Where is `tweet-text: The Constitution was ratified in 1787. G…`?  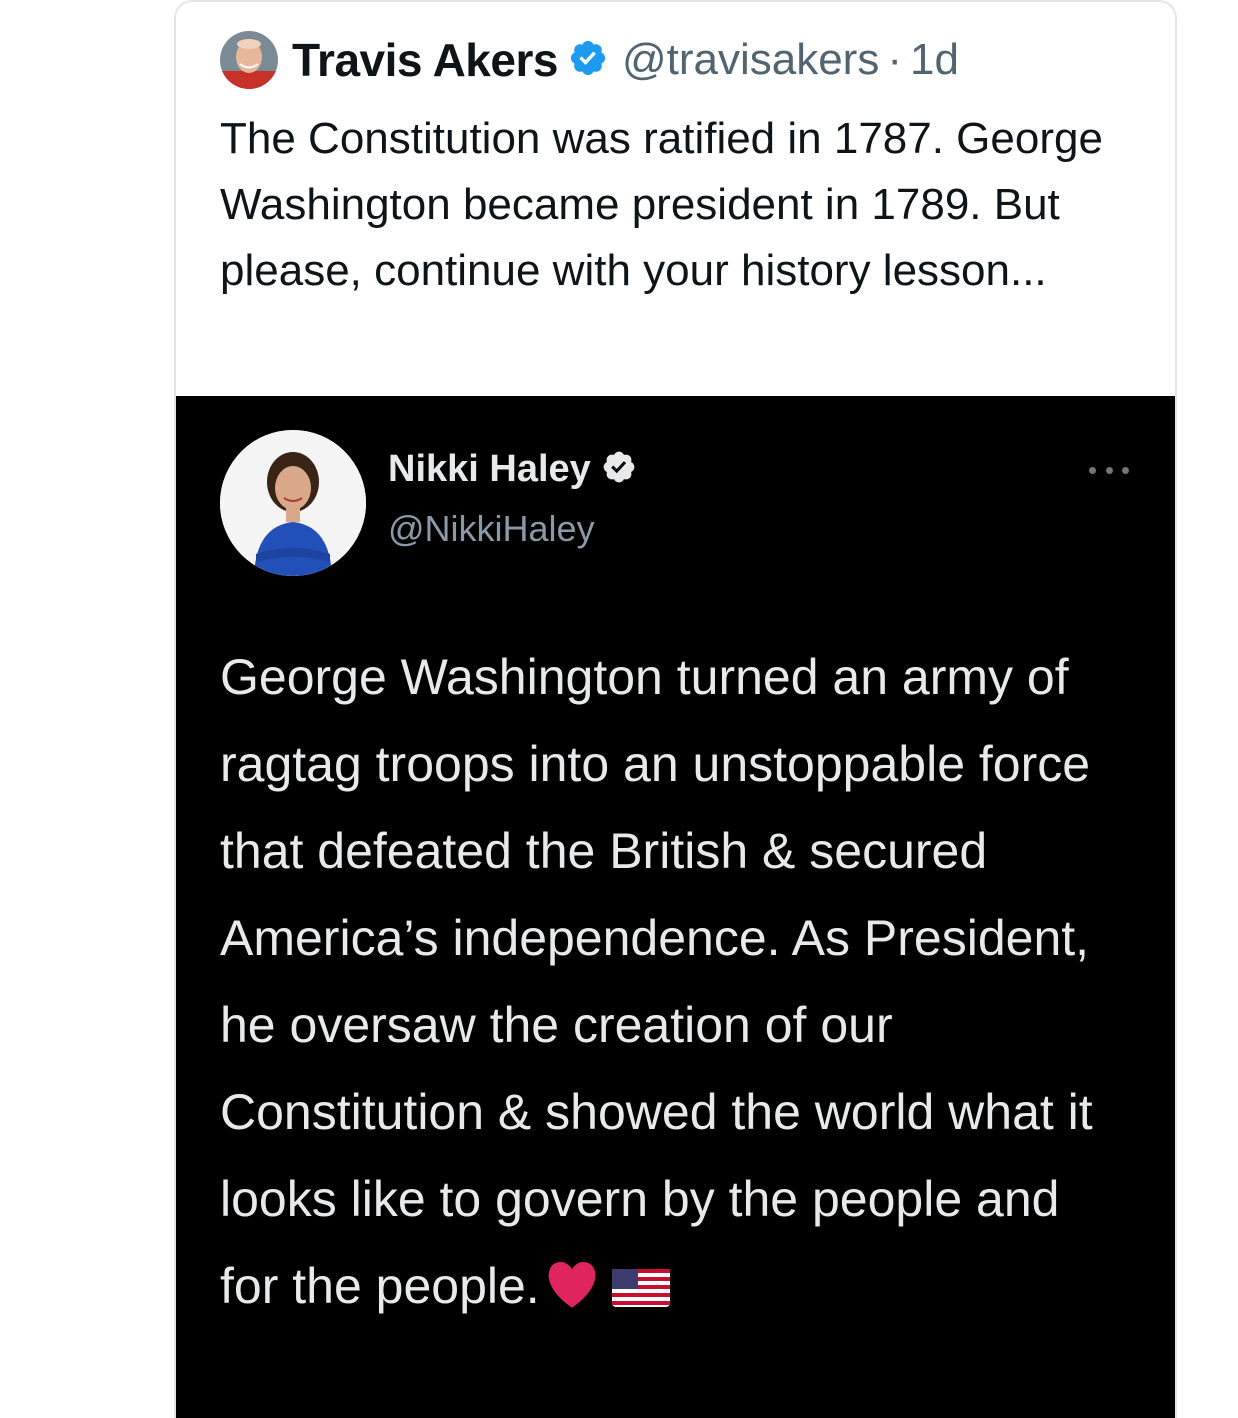
tweet-text: The Constitution was ratified in 1787. G… is located at coordinates (661, 204).